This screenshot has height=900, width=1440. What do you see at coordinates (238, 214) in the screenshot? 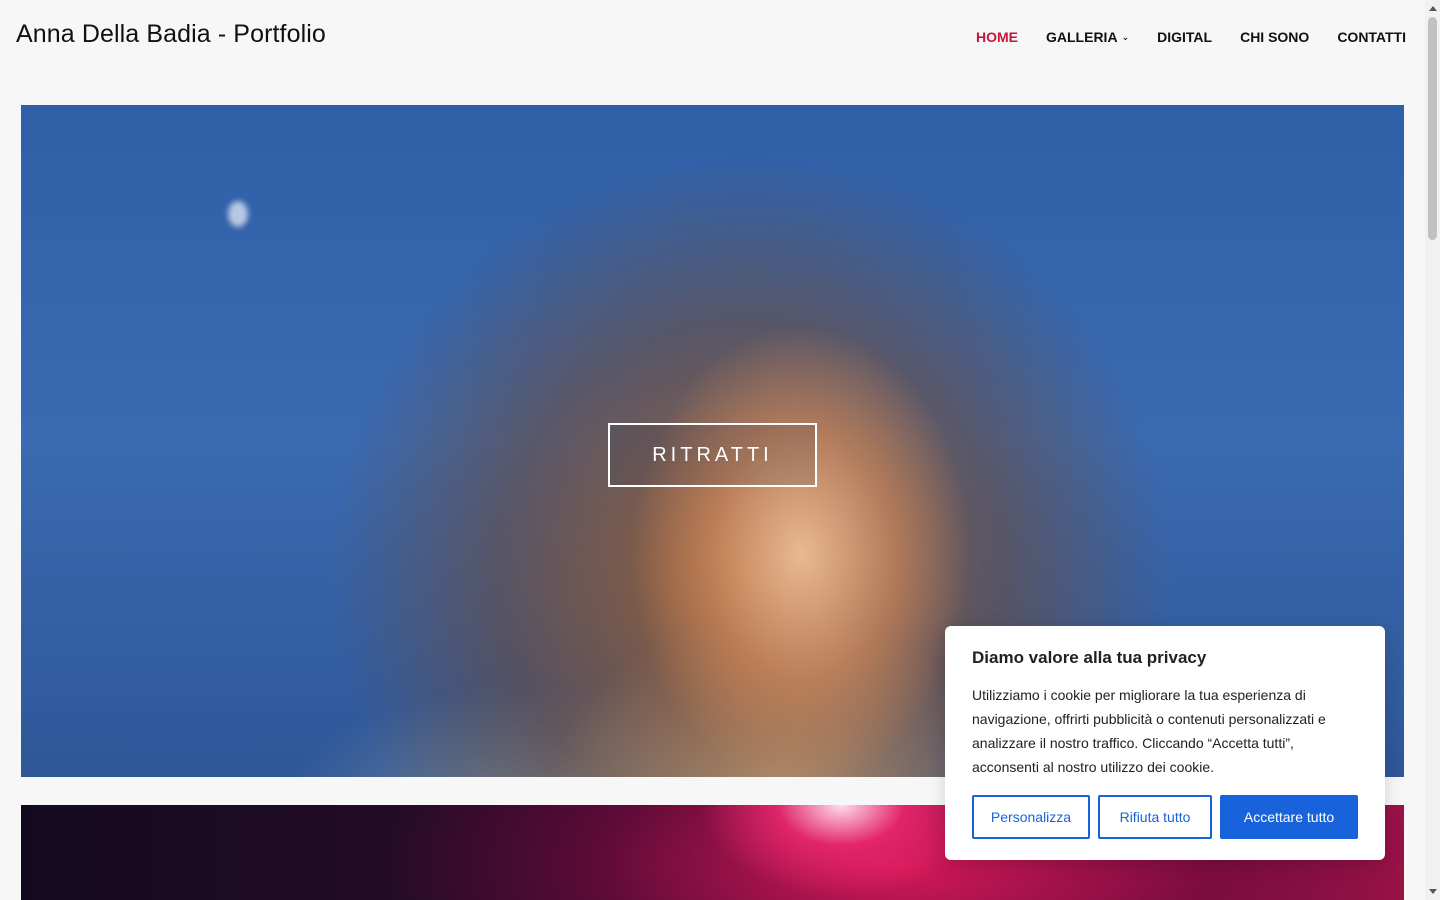
I see `moon-shape` at bounding box center [238, 214].